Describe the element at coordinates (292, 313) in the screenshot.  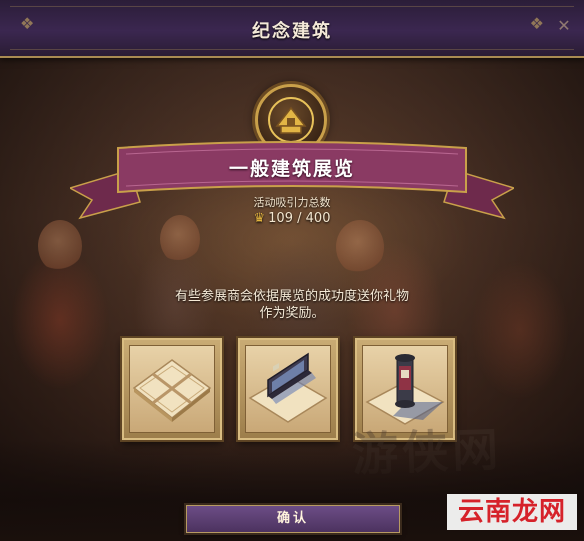
I see `description-line-2: 作为奖励。` at that location.